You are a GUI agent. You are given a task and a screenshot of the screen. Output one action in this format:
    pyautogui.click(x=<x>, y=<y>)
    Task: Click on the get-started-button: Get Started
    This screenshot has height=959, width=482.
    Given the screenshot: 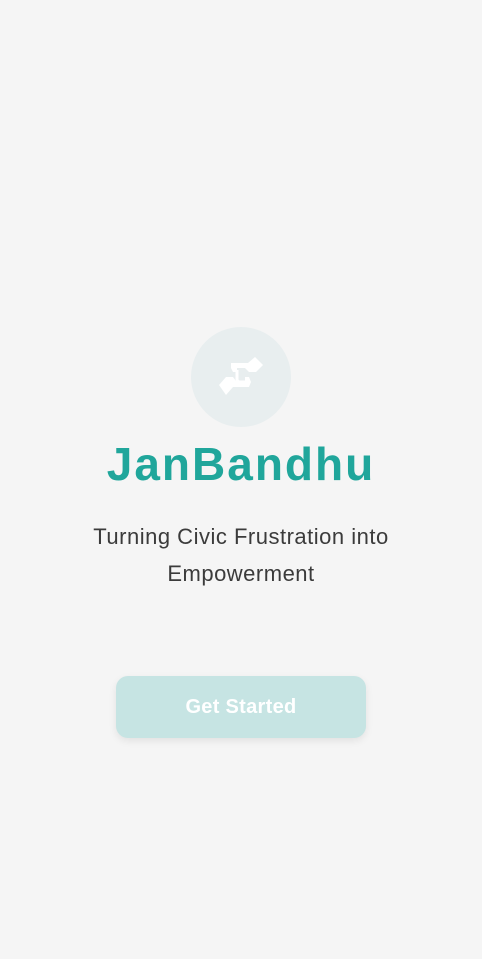 What is the action you would take?
    pyautogui.click(x=241, y=707)
    